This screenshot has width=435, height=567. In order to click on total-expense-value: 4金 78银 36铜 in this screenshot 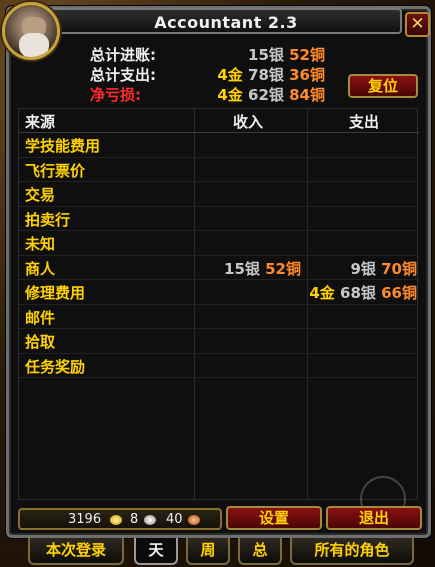, I will do `click(271, 74)`.